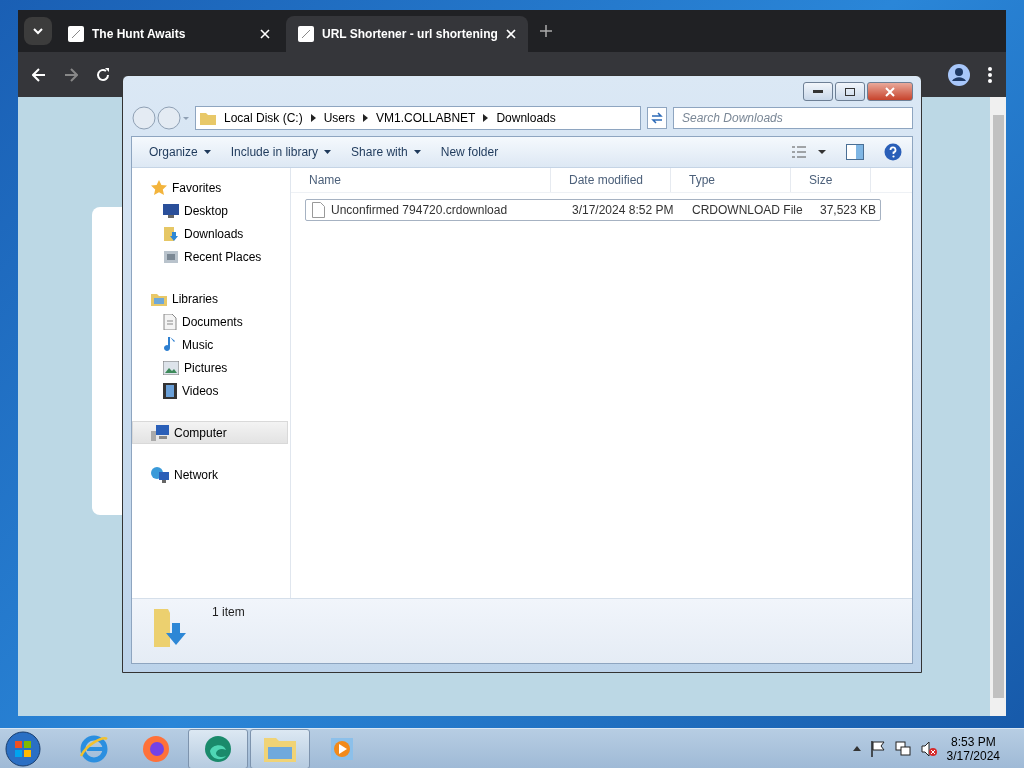  I want to click on view-options-icon, so click(809, 152).